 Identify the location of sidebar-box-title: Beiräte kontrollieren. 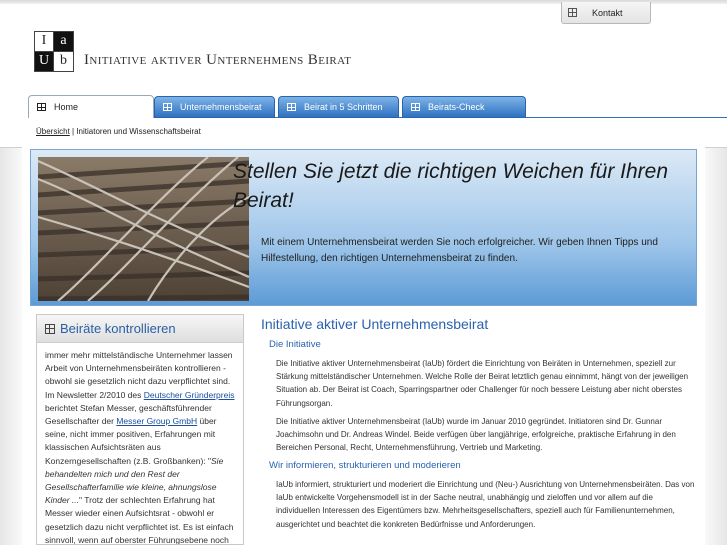
(118, 328).